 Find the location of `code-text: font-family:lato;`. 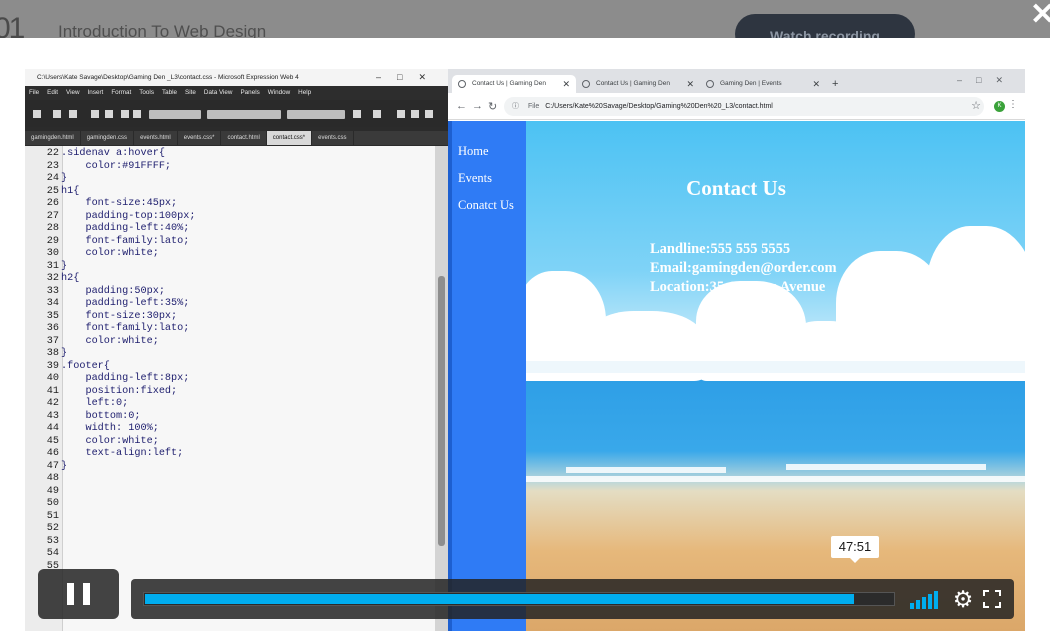

code-text: font-family:lato; is located at coordinates (125, 241).